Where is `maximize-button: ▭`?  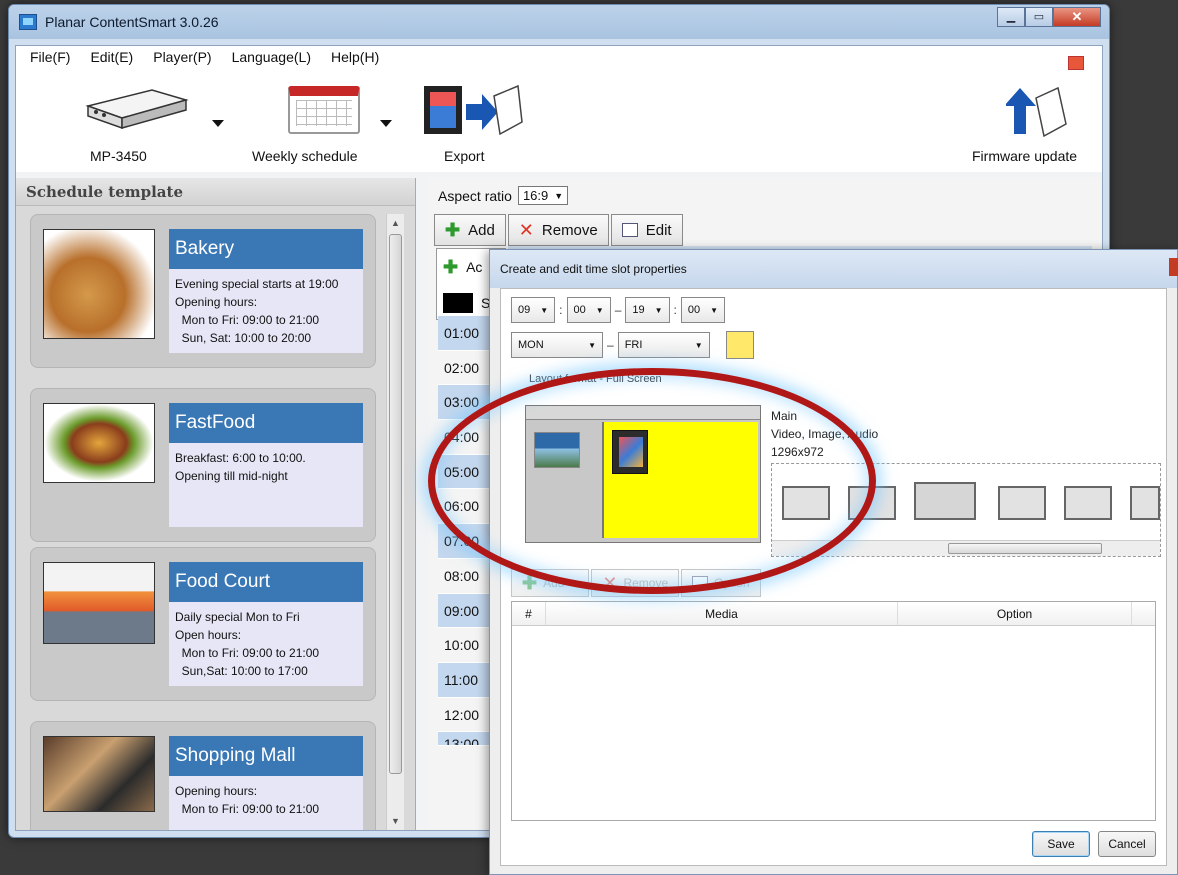
maximize-button: ▭ is located at coordinates (1039, 17).